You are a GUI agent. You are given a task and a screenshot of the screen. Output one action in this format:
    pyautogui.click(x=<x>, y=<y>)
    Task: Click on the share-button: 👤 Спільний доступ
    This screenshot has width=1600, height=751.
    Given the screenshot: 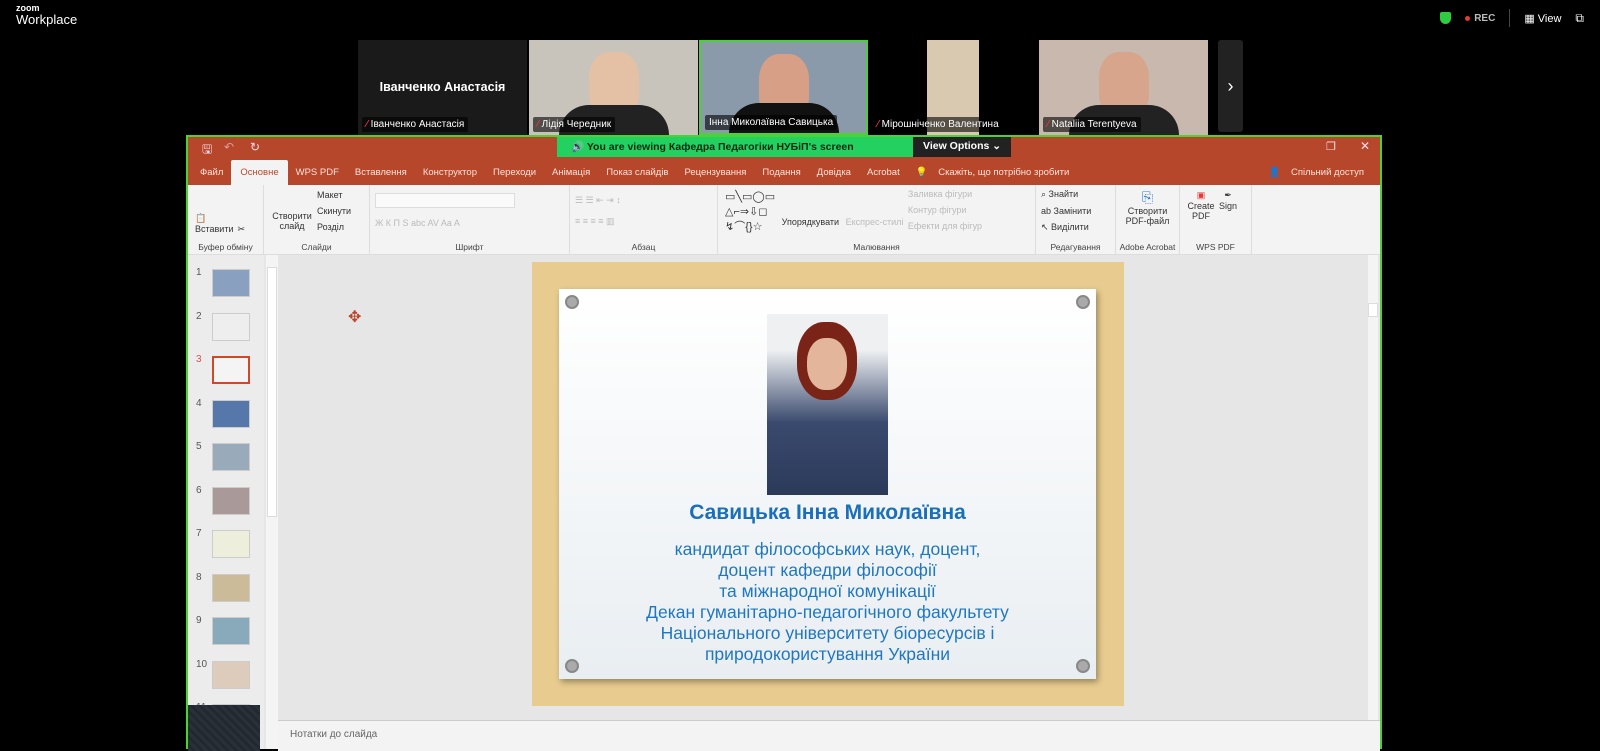 What is the action you would take?
    pyautogui.click(x=1320, y=176)
    